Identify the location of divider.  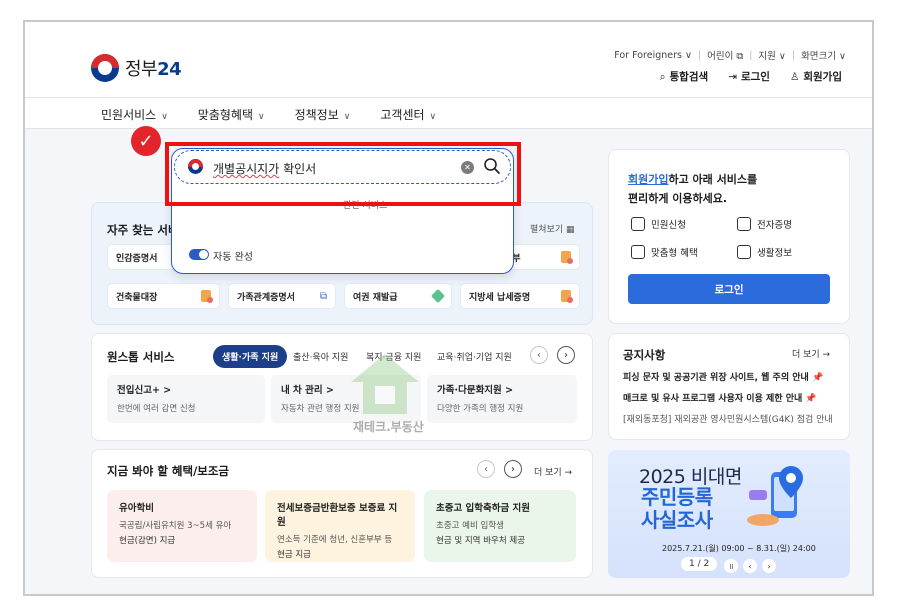
(448, 97).